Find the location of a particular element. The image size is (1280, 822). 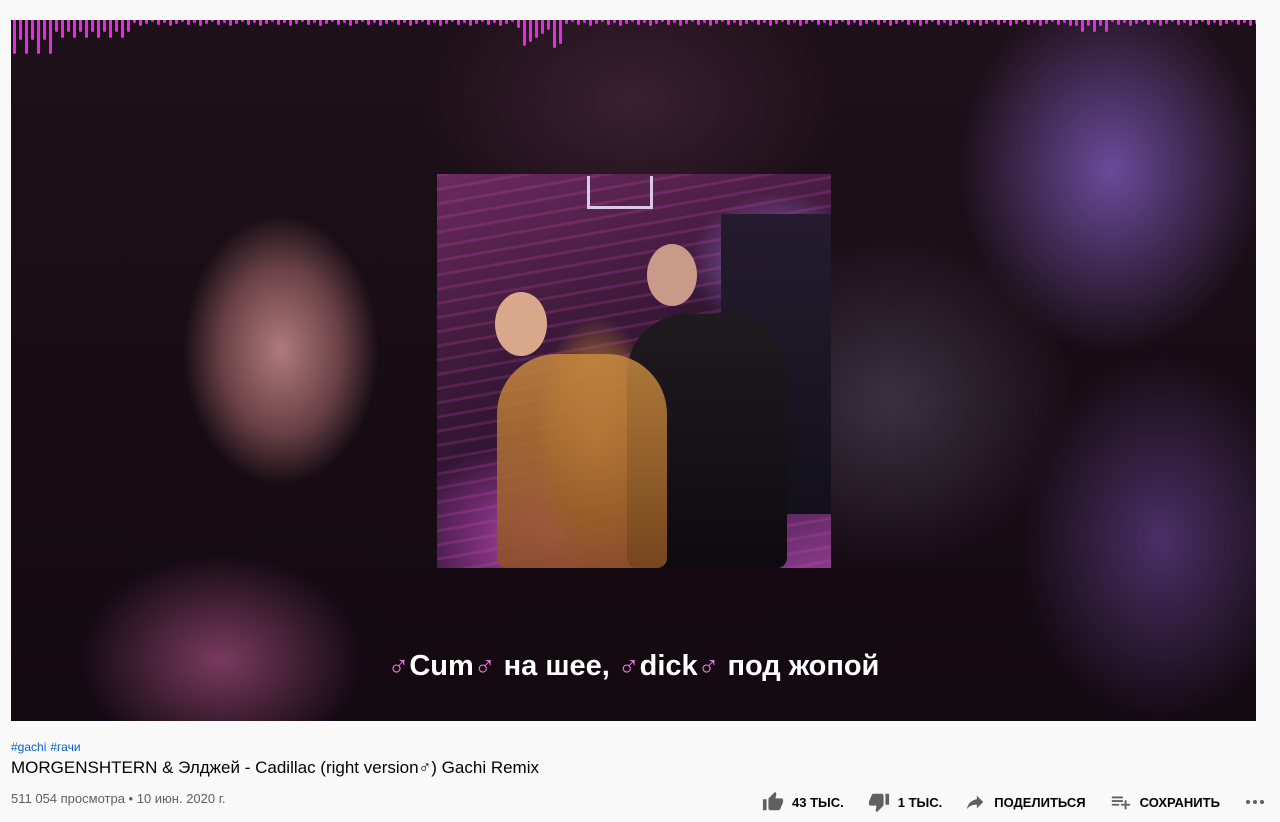

save-button: СОХРАНИТЬ is located at coordinates (1165, 802).